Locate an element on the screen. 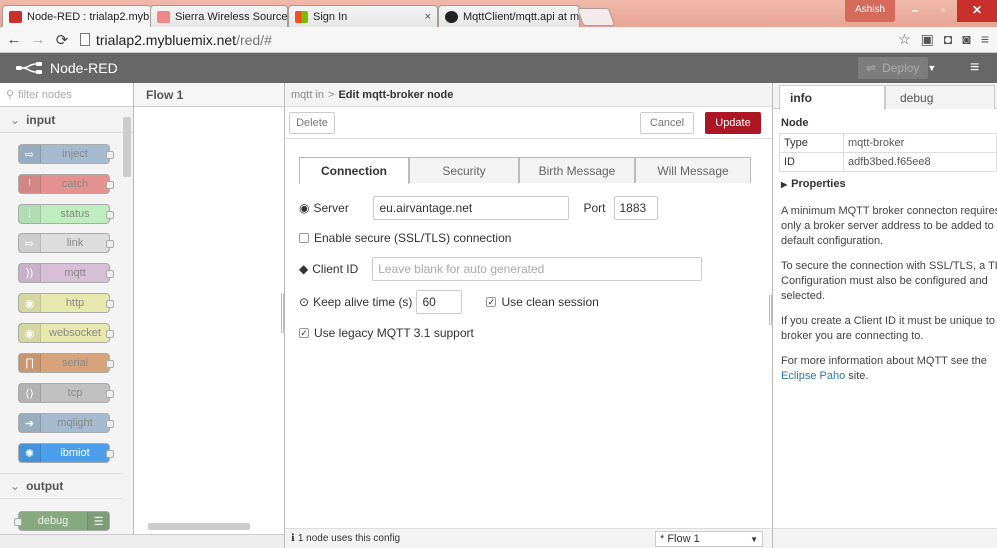 This screenshot has width=997, height=548. info-value: adfb3bed.f65ee8 is located at coordinates (920, 162).